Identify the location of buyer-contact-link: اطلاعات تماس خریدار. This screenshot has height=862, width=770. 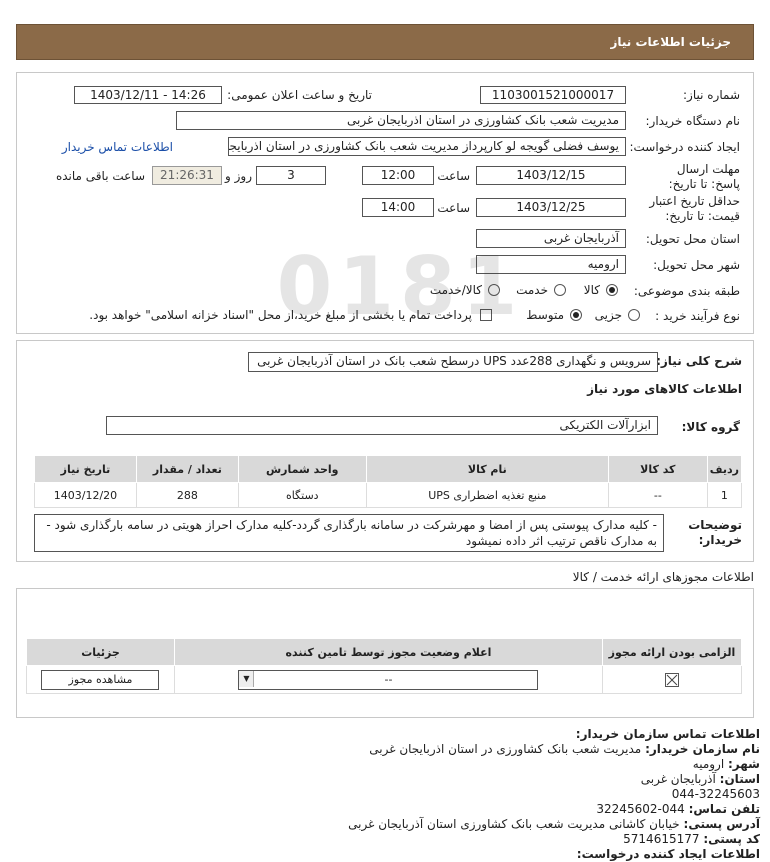
(117, 147).